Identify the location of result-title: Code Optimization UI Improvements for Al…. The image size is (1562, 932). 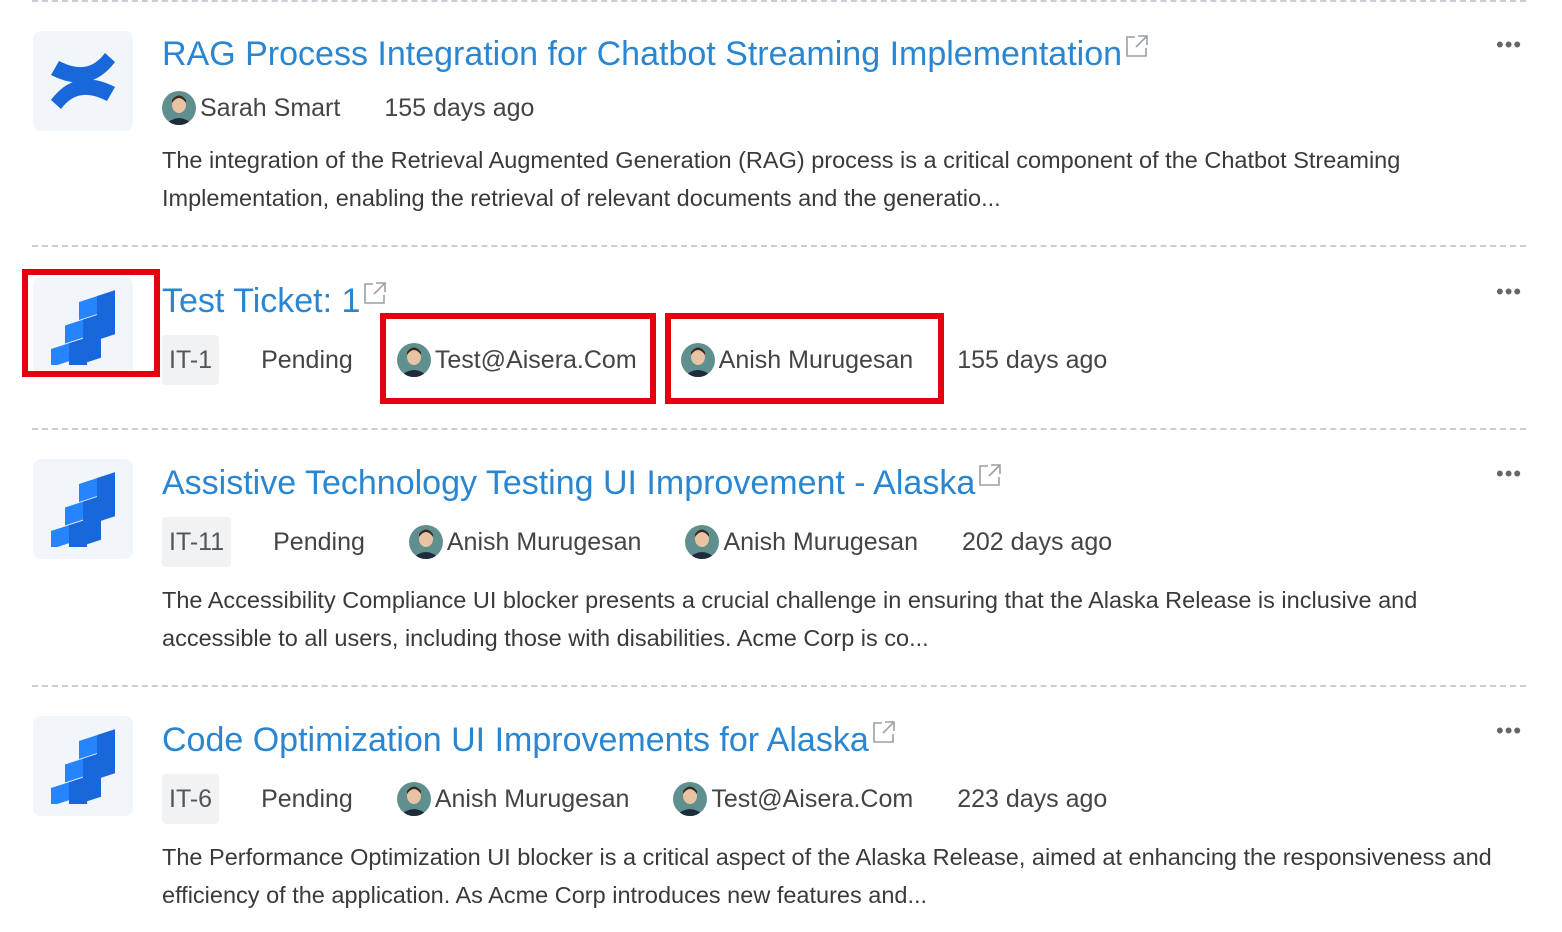
(515, 740).